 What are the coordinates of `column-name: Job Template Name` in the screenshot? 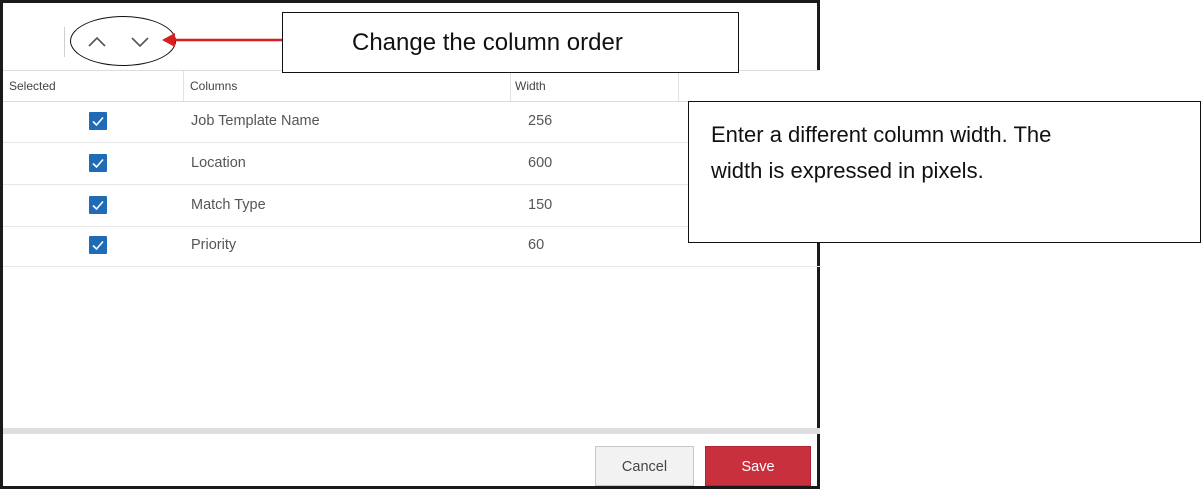 It's located at (255, 121).